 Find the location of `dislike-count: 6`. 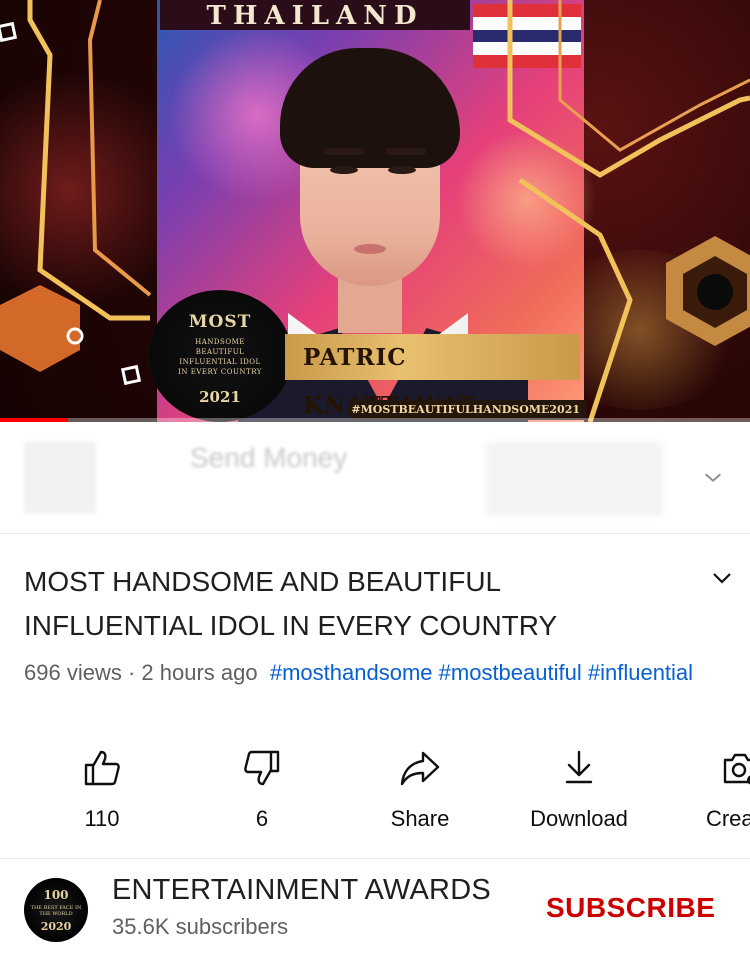

dislike-count: 6 is located at coordinates (262, 818).